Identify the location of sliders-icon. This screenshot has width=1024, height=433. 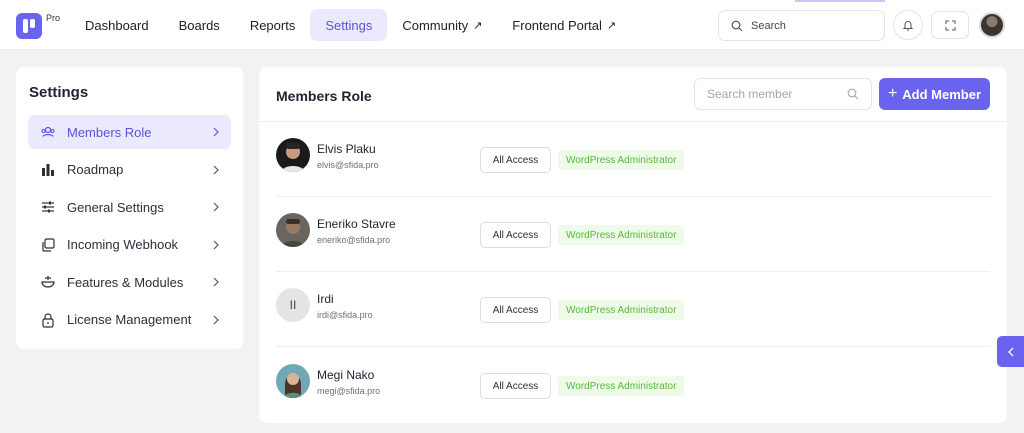
(48, 207).